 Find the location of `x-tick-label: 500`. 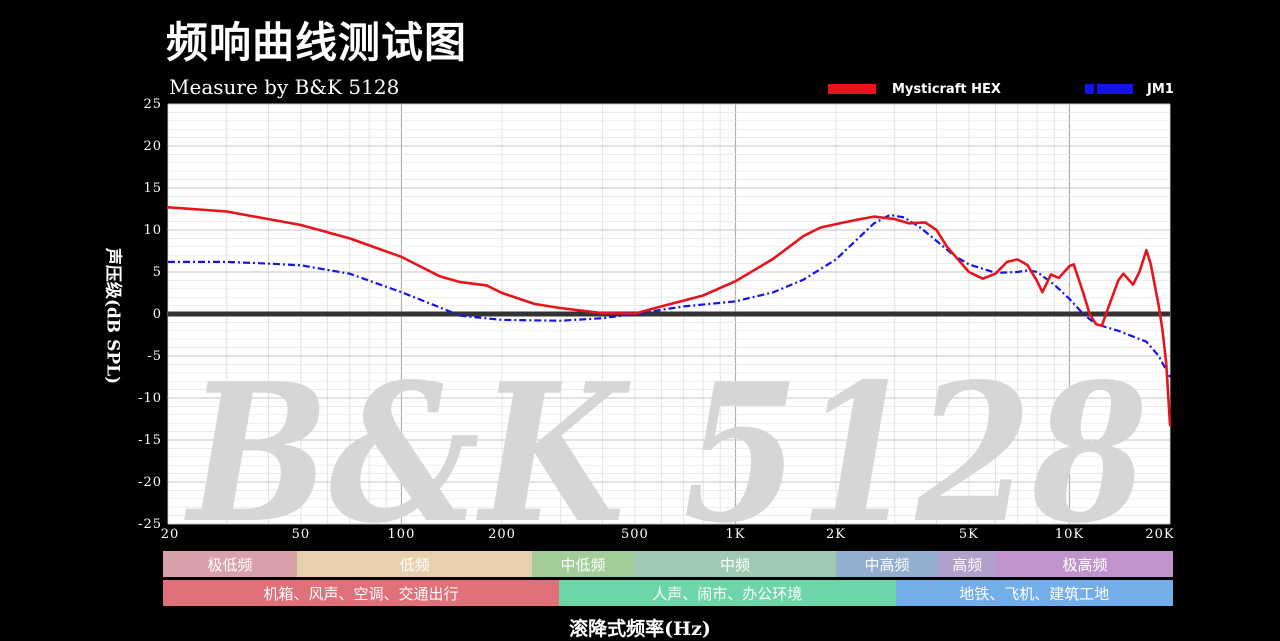

x-tick-label: 500 is located at coordinates (635, 534).